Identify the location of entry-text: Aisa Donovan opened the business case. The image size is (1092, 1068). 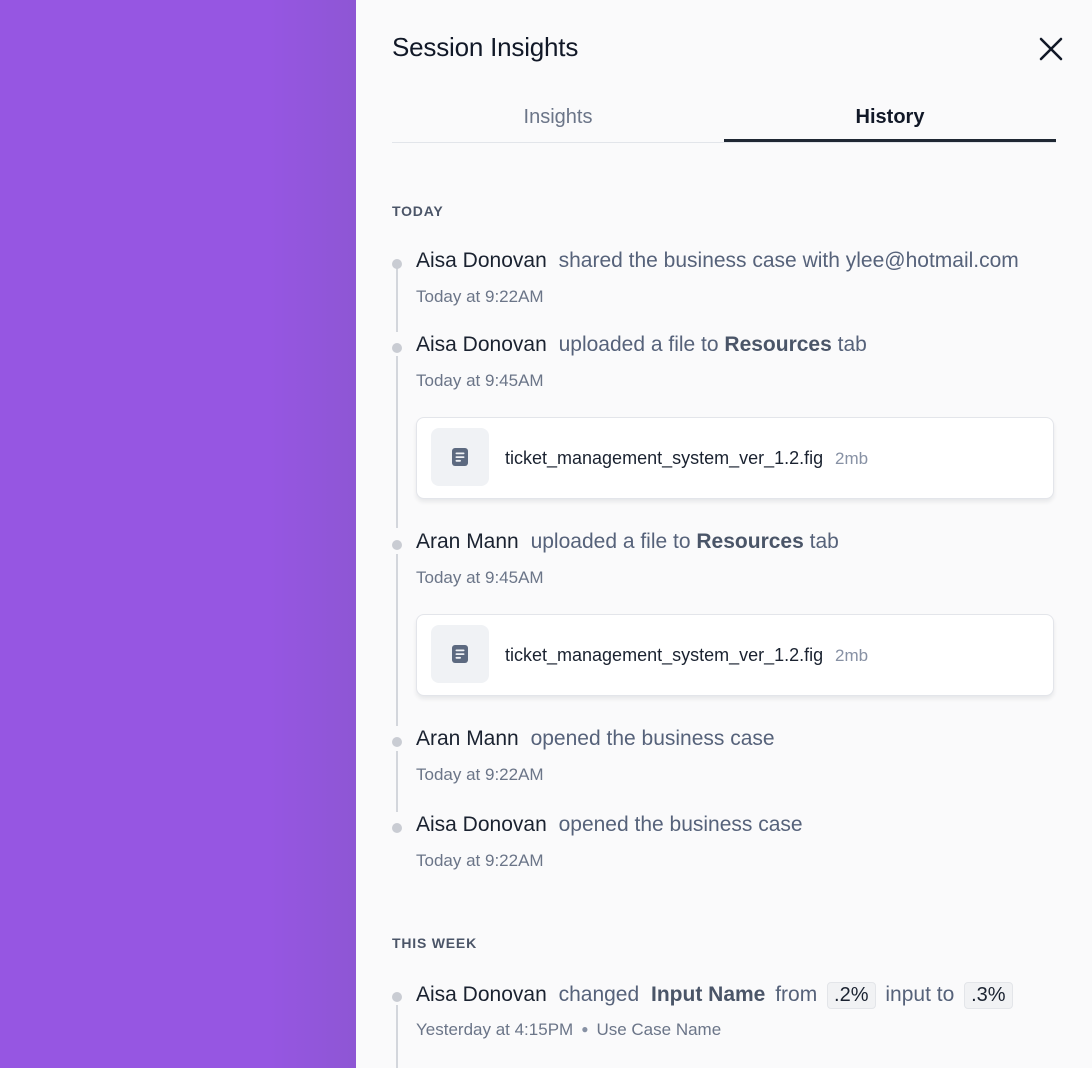
(609, 825).